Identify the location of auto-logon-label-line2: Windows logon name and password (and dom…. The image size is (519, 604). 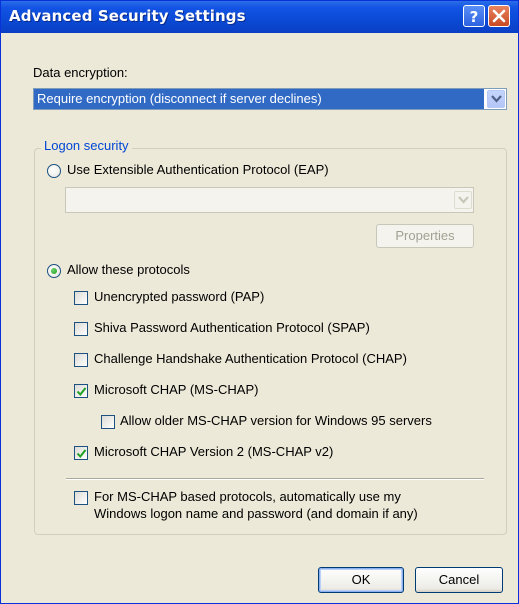
(256, 513).